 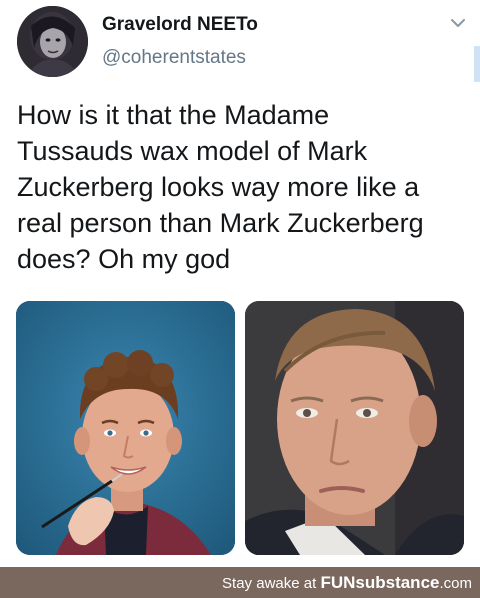 I want to click on watermark-domain: .com, so click(x=455, y=583).